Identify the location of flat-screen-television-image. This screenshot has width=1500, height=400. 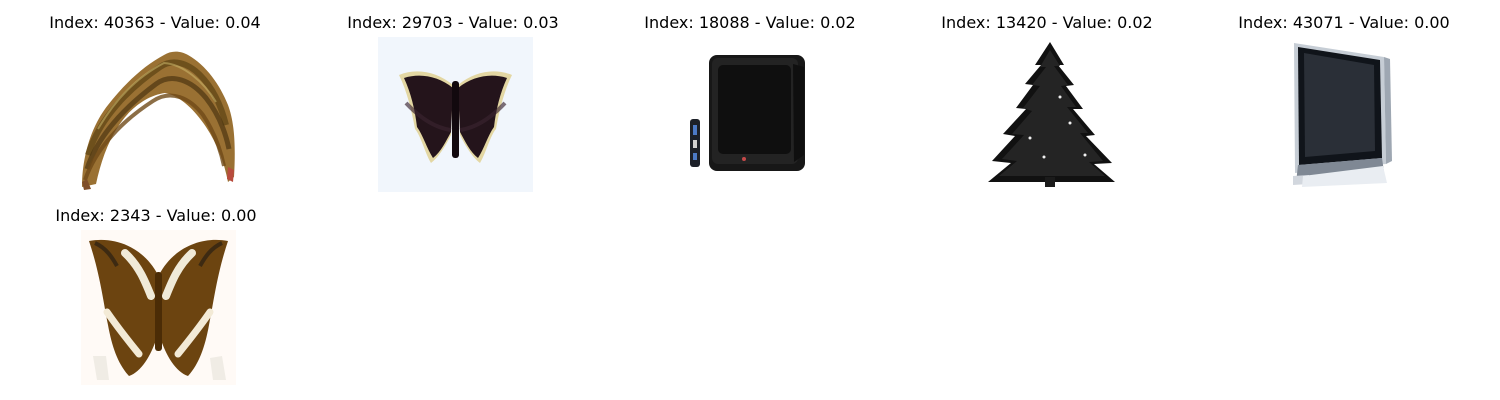
(1346, 114).